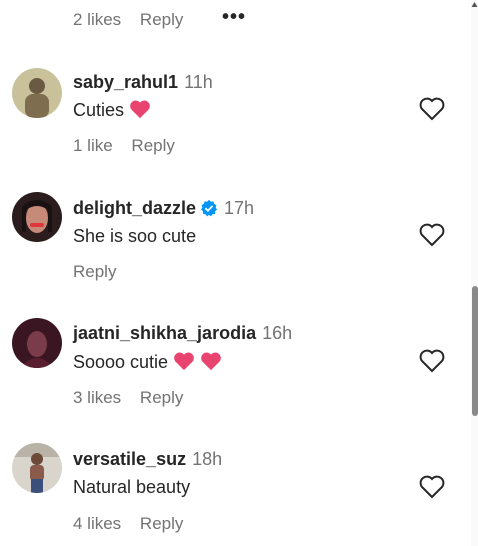 The image size is (478, 546). Describe the element at coordinates (97, 397) in the screenshot. I see `likes-count: 3 likes` at that location.